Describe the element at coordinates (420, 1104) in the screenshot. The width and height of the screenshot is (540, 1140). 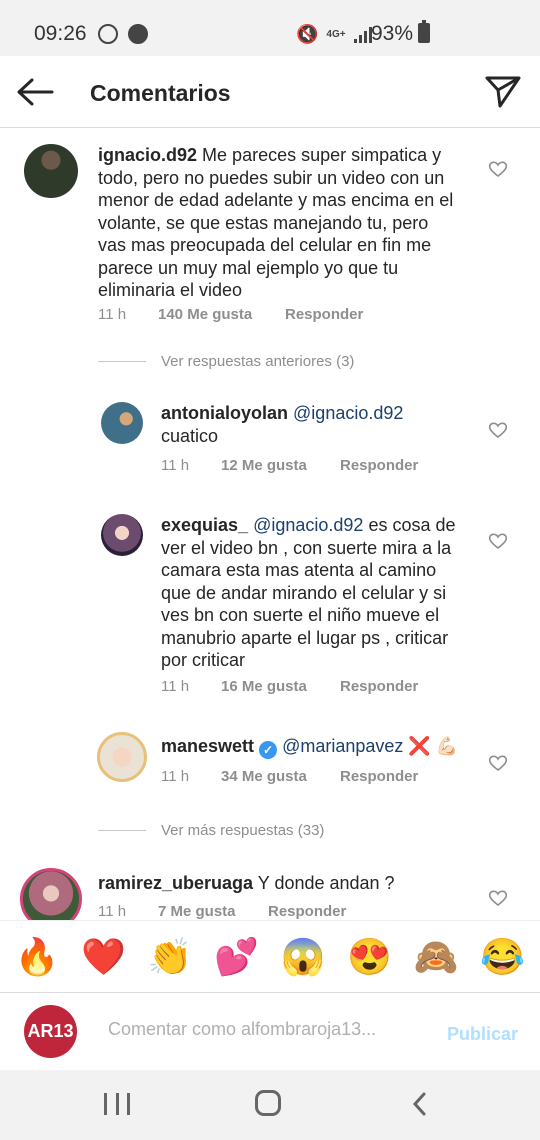
I see `back-chevron-icon` at that location.